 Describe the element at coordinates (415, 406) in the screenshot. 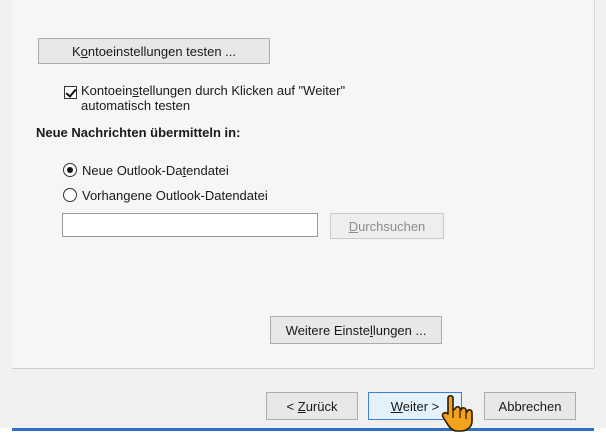

I see `next-button-label: Weiter >` at that location.